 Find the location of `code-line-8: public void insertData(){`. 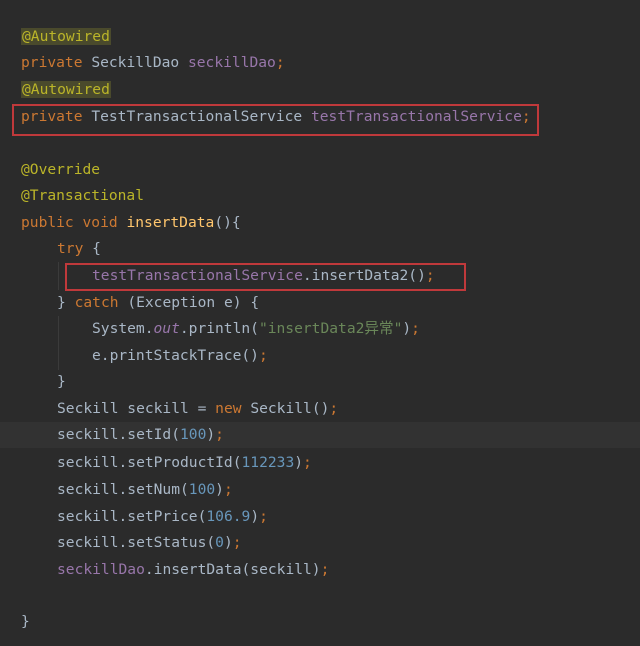

code-line-8: public void insertData(){ is located at coordinates (320, 223).